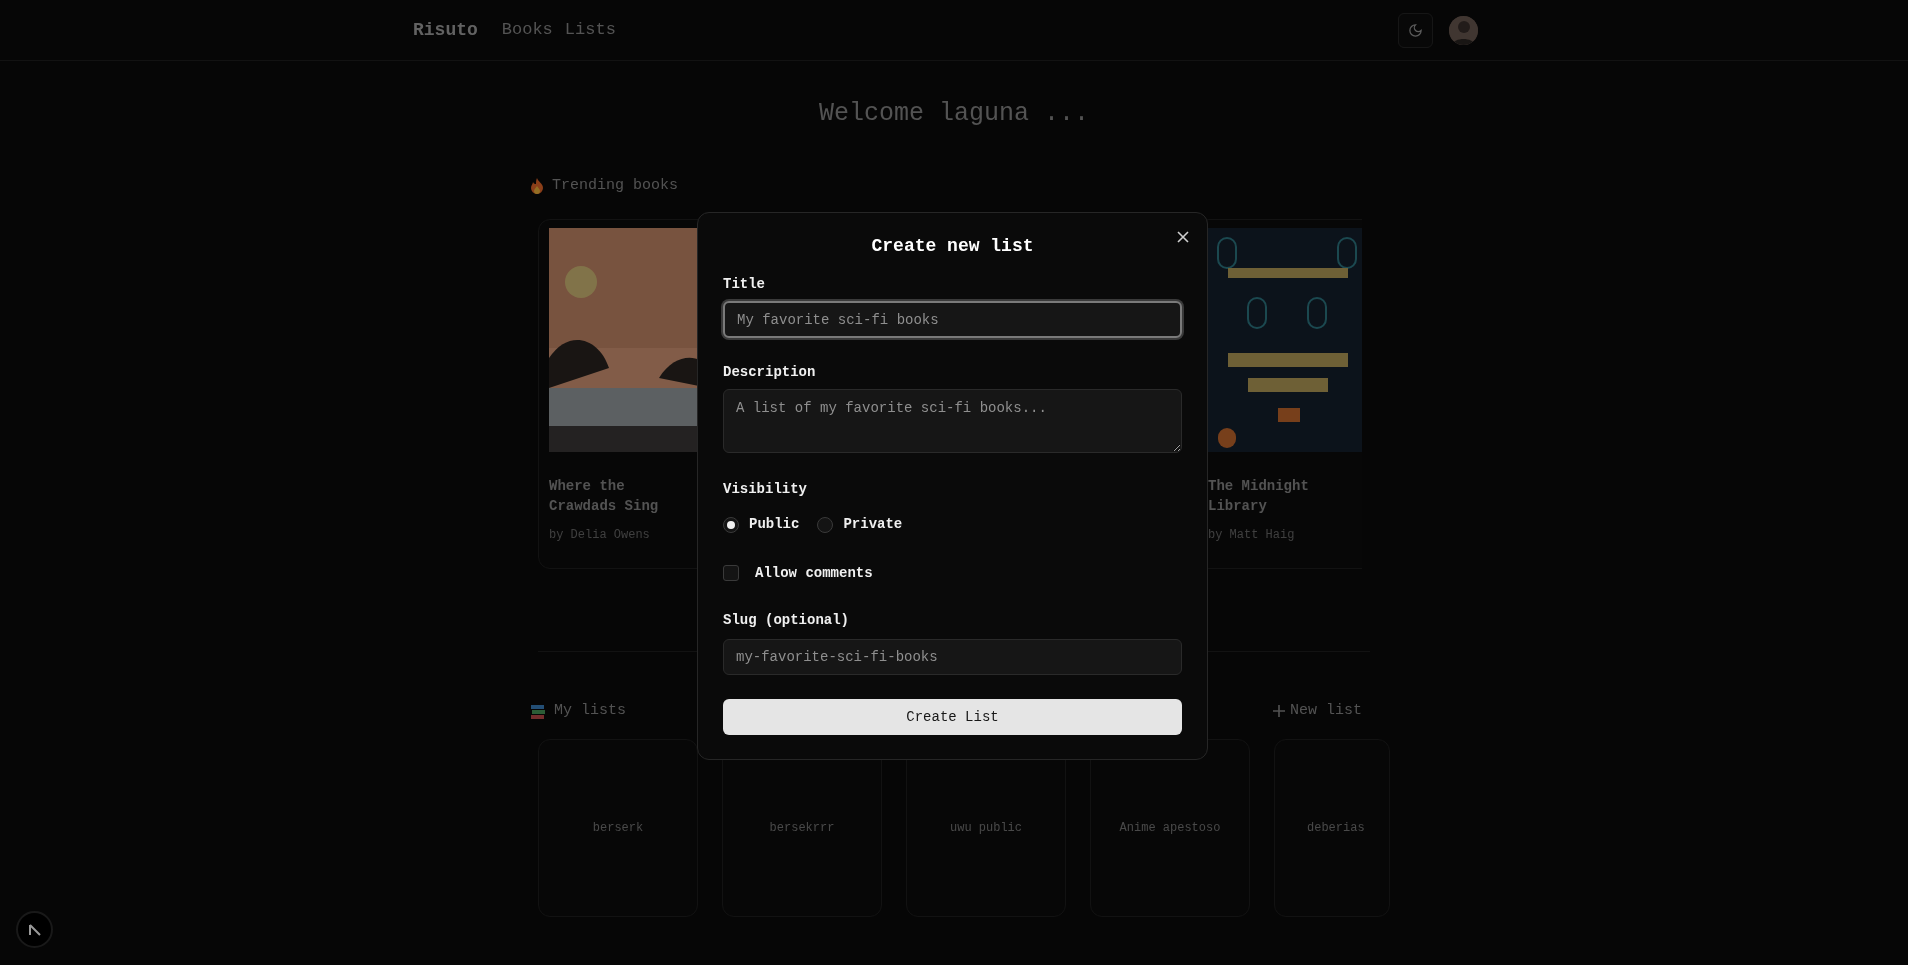 The image size is (1908, 965). What do you see at coordinates (873, 524) in the screenshot?
I see `radio-label: Private` at bounding box center [873, 524].